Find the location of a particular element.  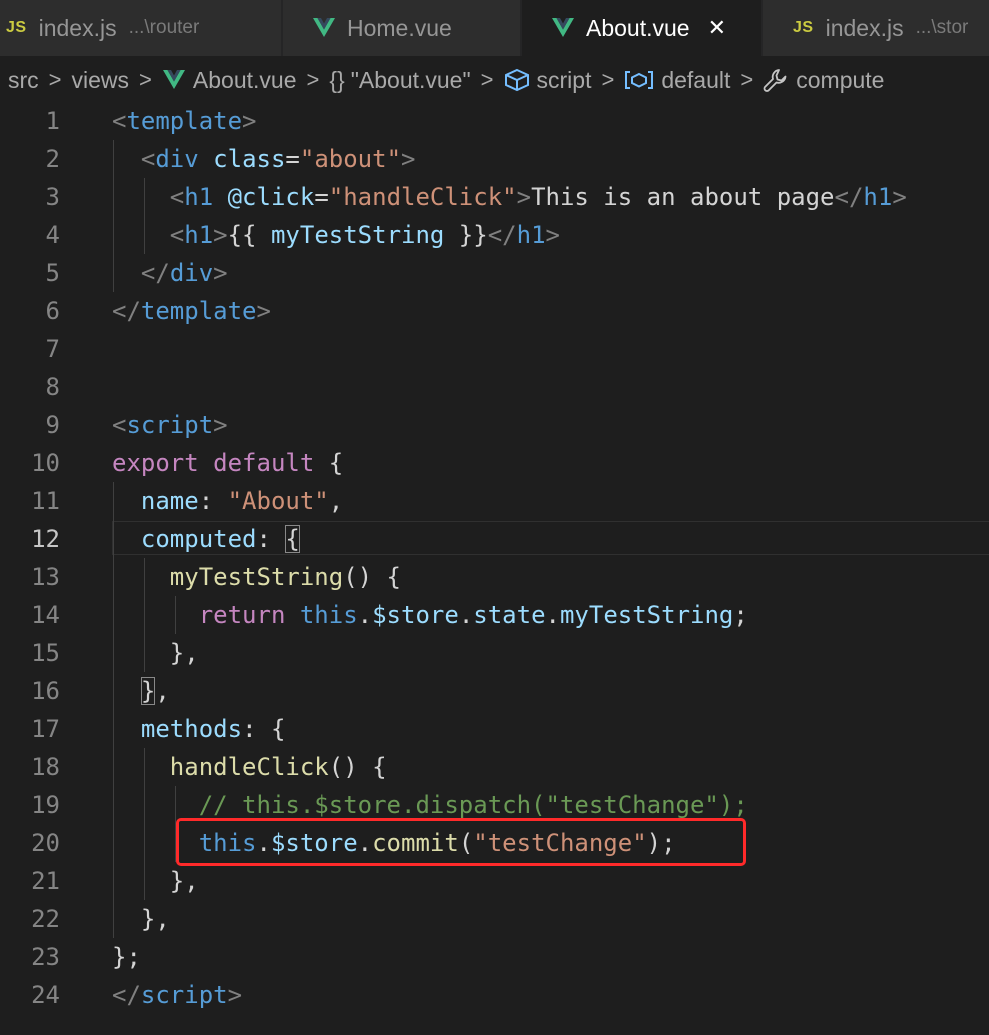

breadcrumb-label: About.vue is located at coordinates (244, 79).